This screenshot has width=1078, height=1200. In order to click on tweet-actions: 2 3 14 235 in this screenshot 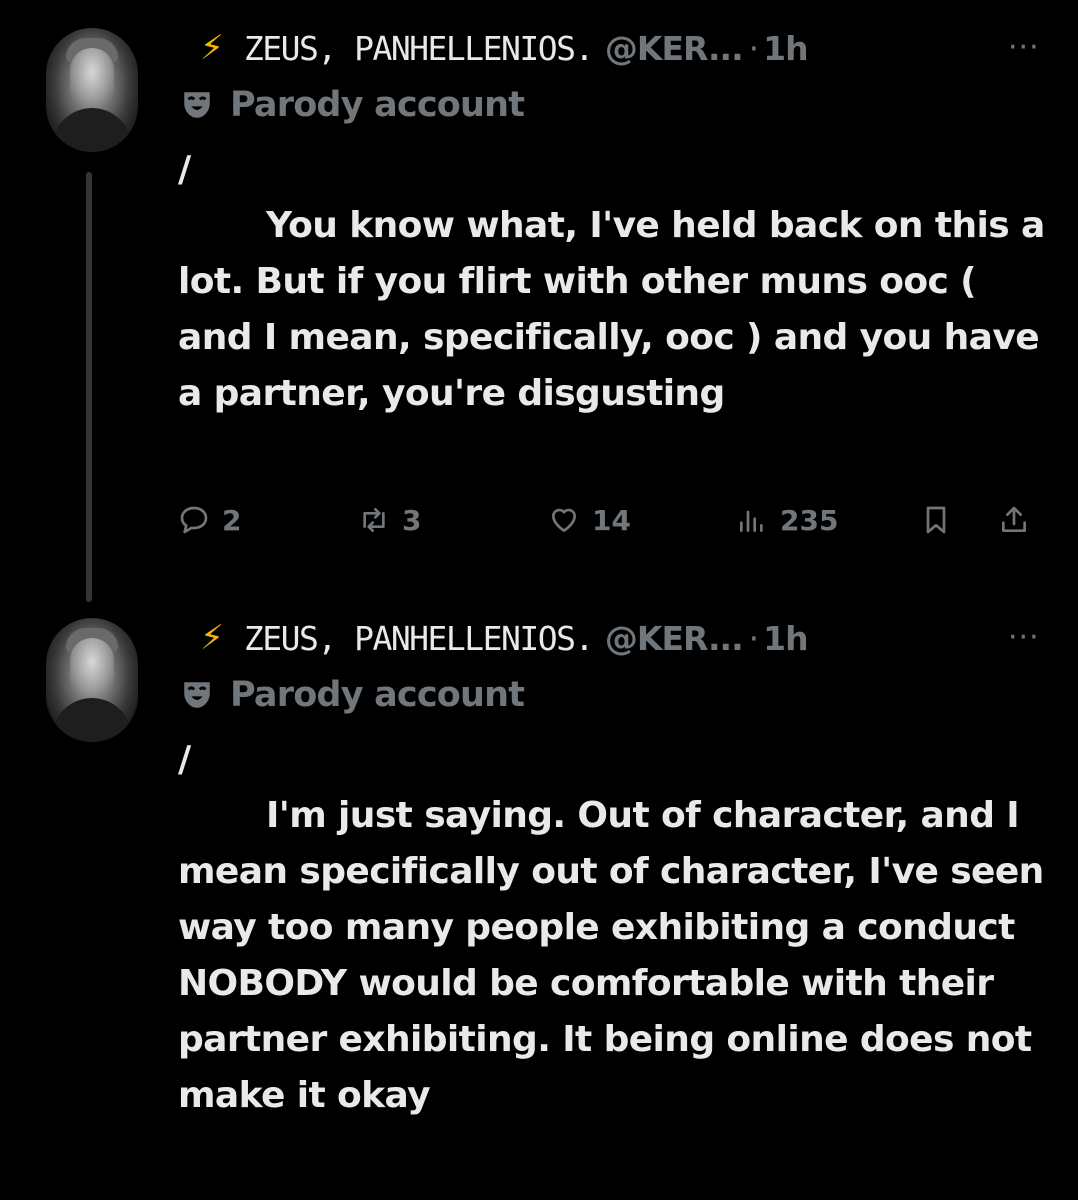, I will do `click(618, 520)`.